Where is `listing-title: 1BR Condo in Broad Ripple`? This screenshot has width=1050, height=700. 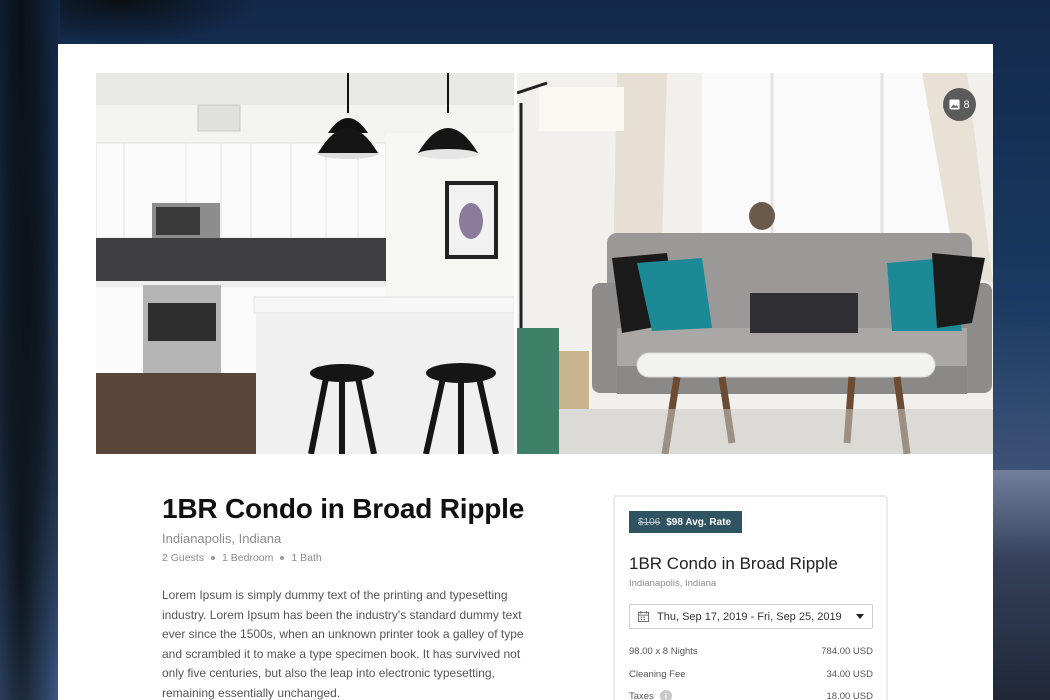
listing-title: 1BR Condo in Broad Ripple is located at coordinates (343, 508).